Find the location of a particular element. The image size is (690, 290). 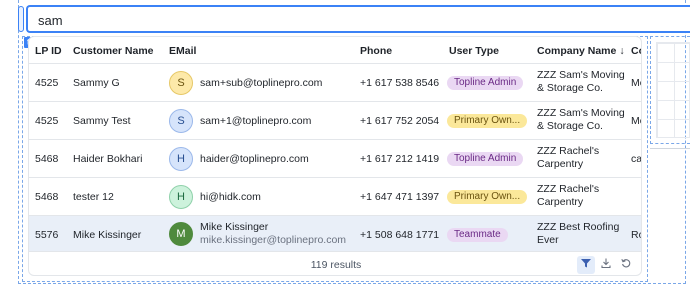

cell-email: hi@hidk.com is located at coordinates (230, 197).